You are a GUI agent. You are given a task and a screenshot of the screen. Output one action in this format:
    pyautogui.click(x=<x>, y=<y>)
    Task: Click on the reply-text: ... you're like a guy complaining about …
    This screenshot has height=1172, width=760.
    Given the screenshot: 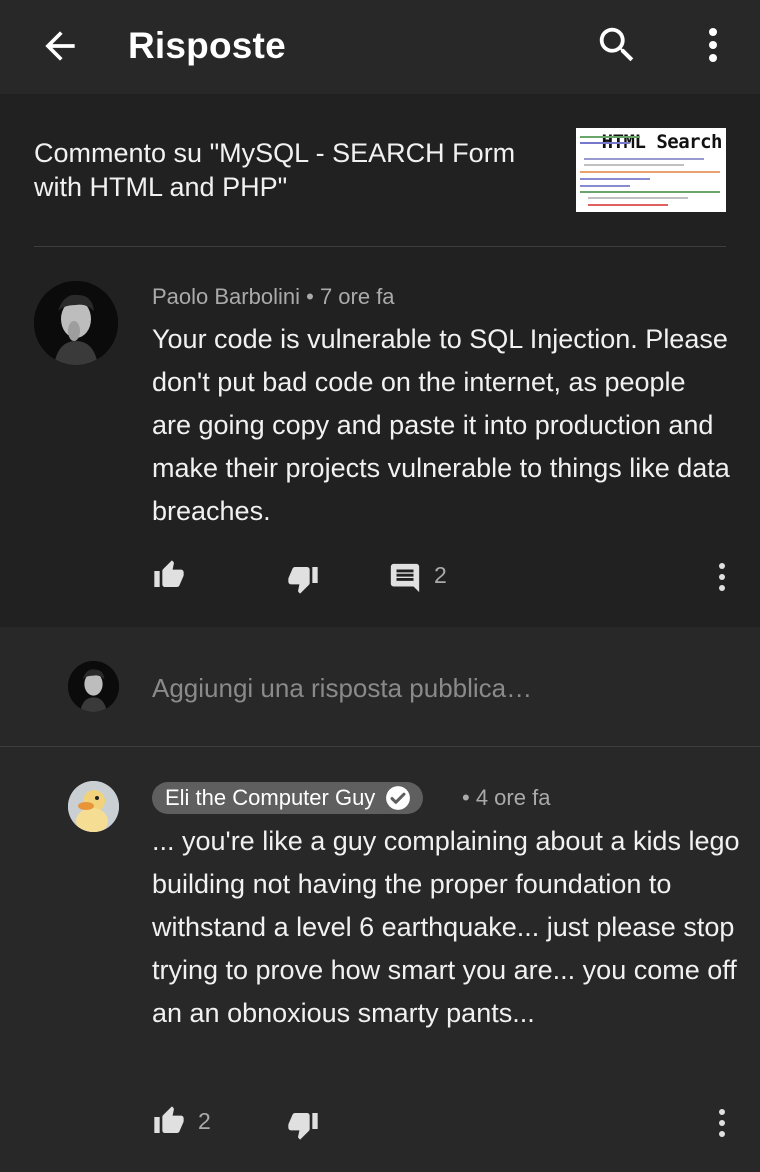 What is the action you would take?
    pyautogui.click(x=446, y=927)
    